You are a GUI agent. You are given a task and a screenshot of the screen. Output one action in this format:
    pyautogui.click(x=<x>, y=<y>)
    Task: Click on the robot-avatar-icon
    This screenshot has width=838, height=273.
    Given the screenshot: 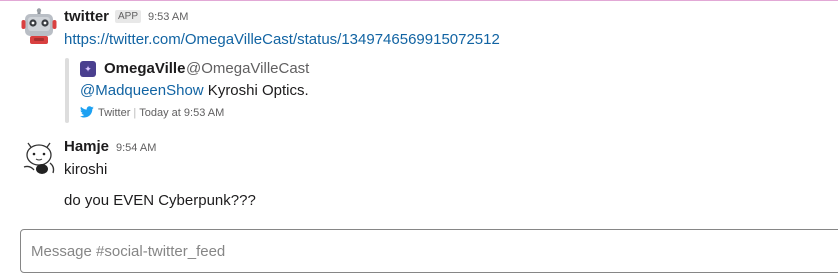 What is the action you would take?
    pyautogui.click(x=39, y=27)
    